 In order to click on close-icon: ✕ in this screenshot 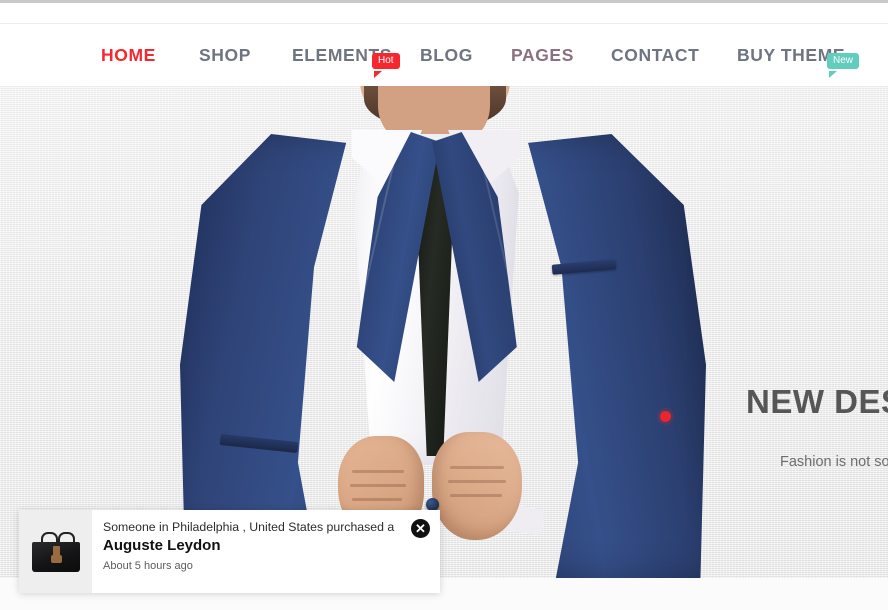, I will do `click(420, 528)`.